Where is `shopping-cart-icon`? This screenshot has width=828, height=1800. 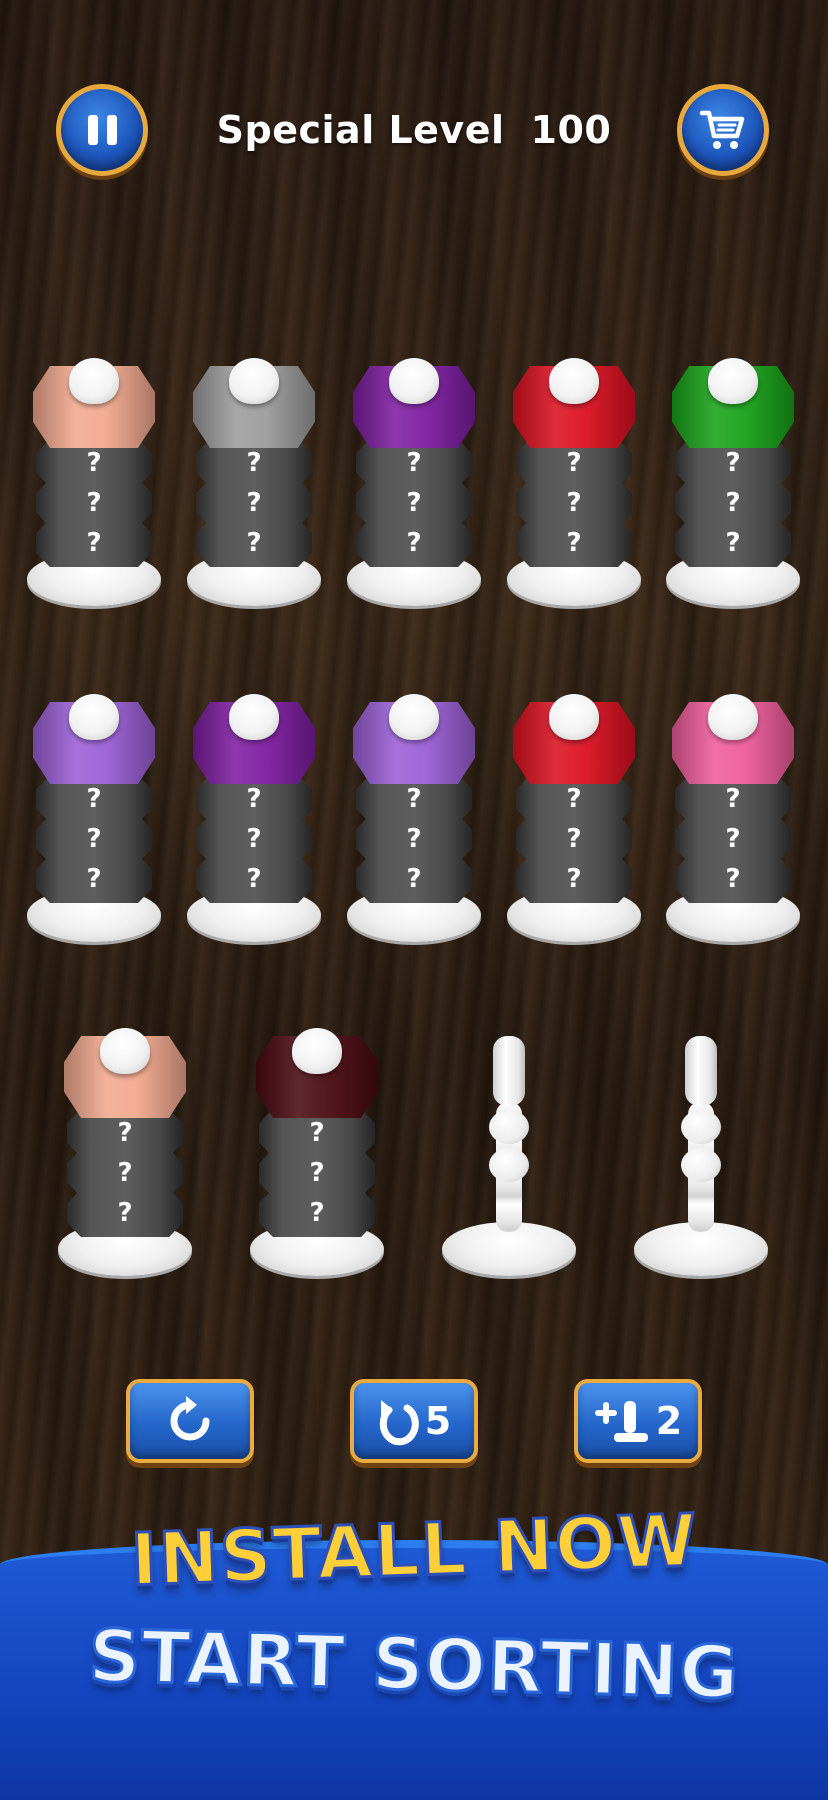 shopping-cart-icon is located at coordinates (722, 129).